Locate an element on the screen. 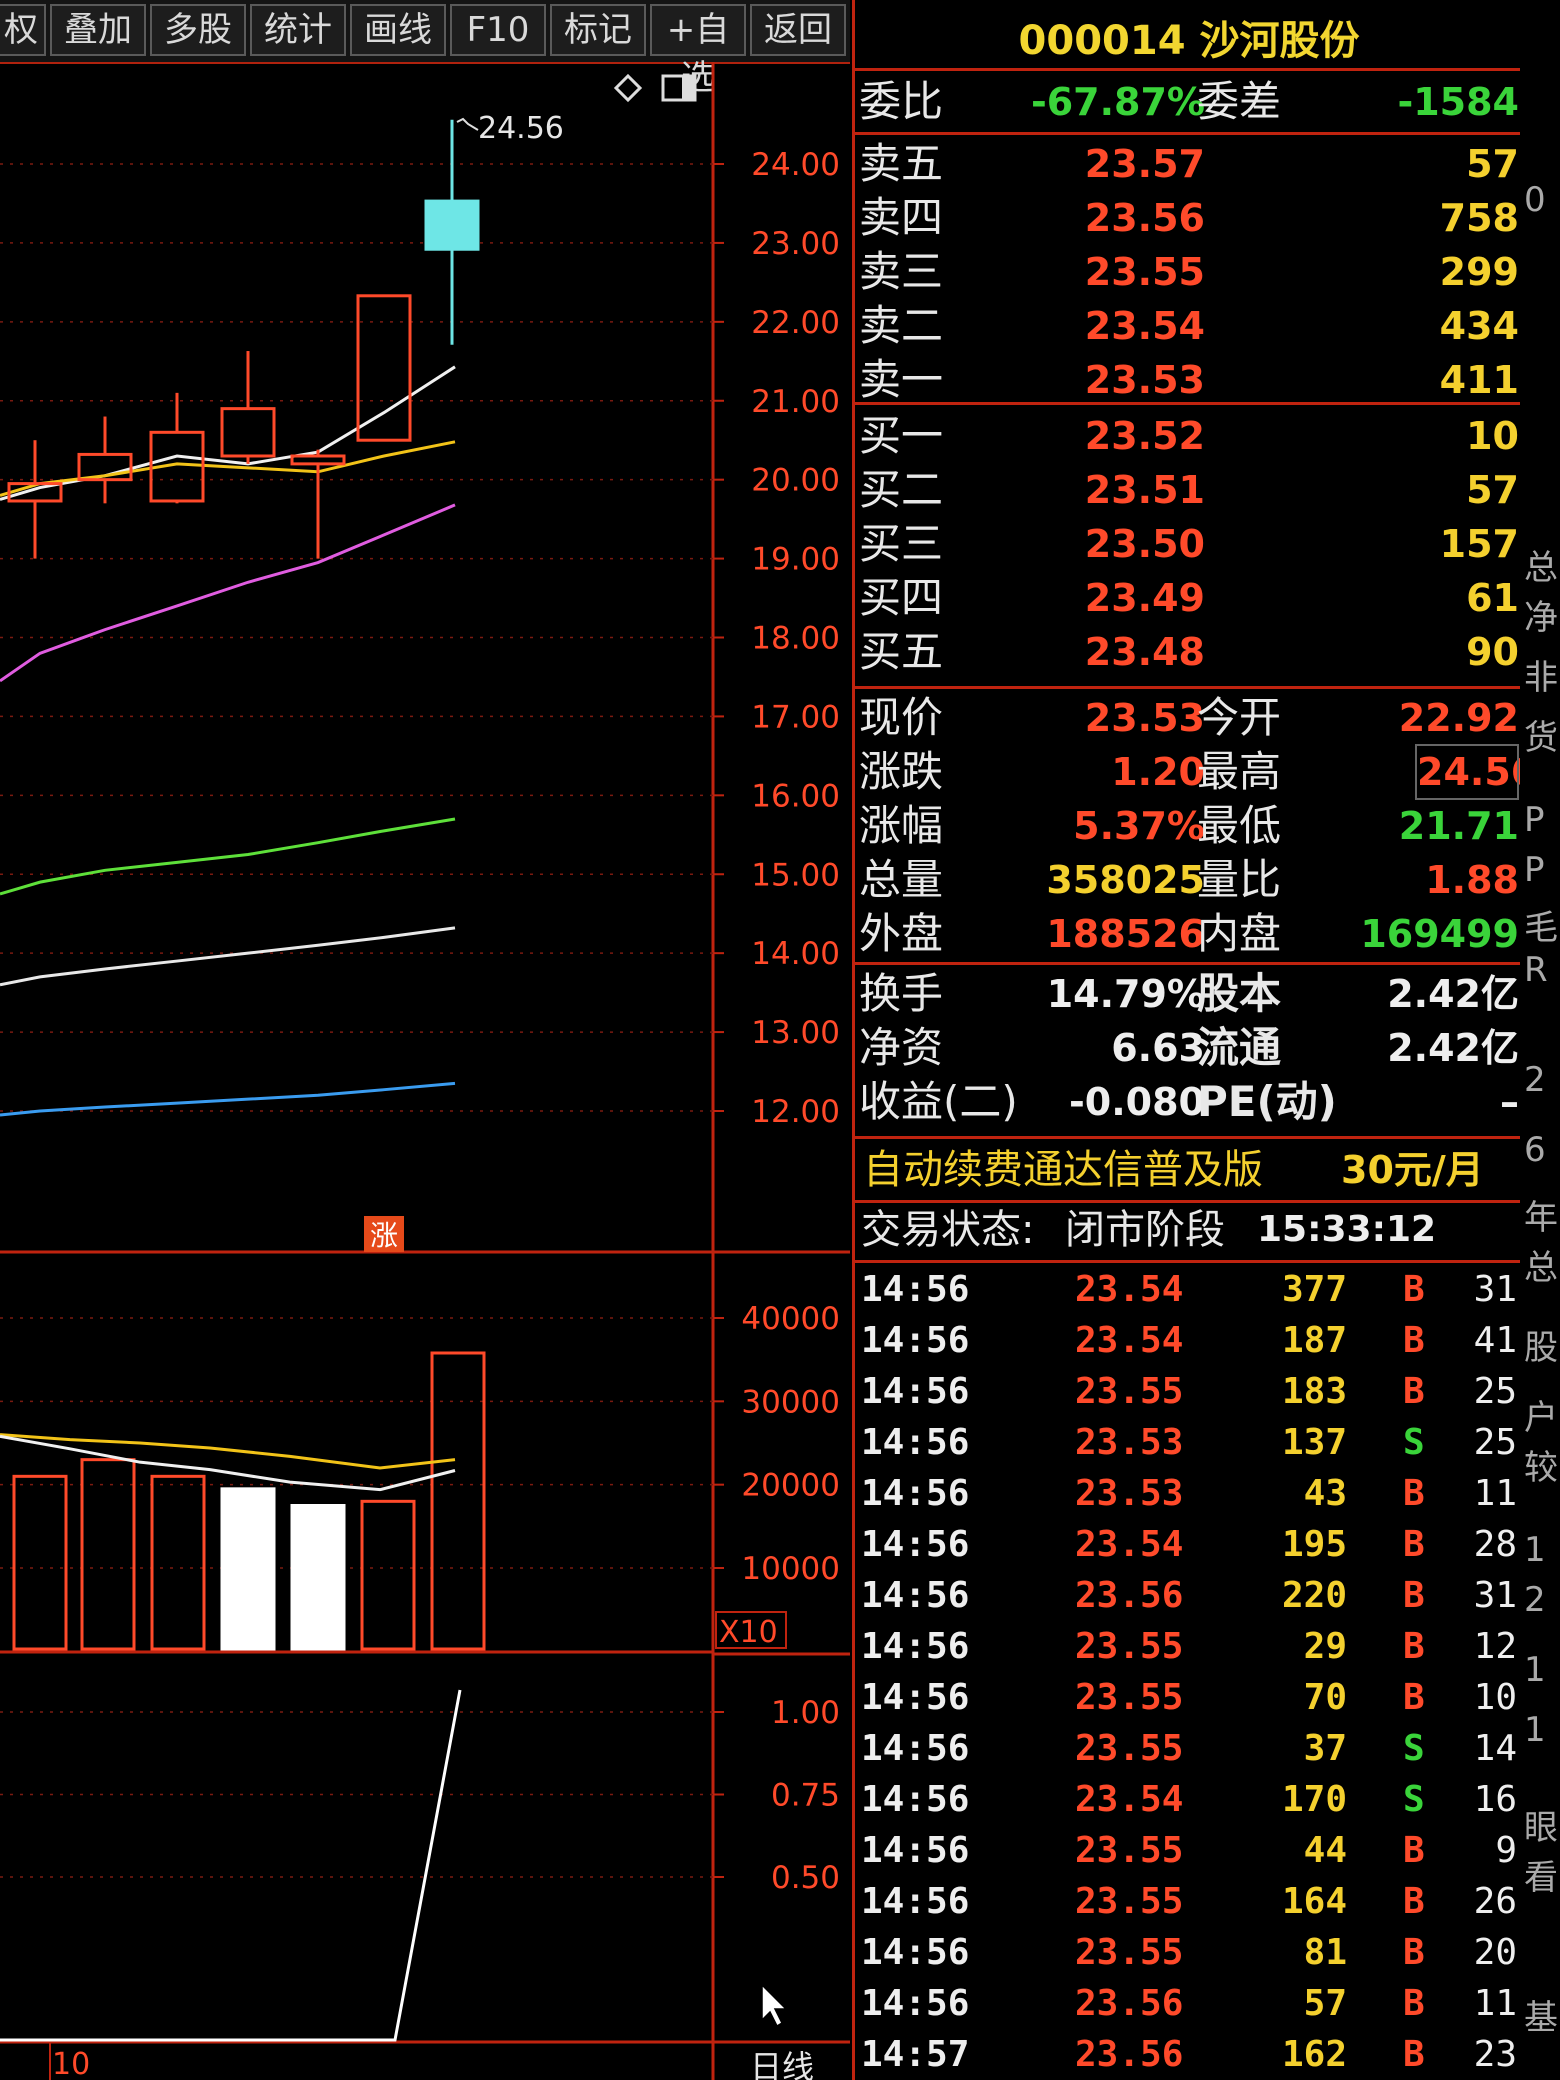 The height and width of the screenshot is (2080, 1560). tick-row: 14:56 23.55 70 B 10 is located at coordinates (1189, 1697).